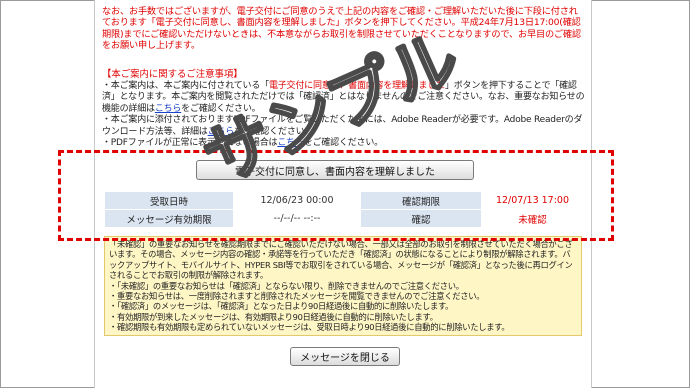 The width and height of the screenshot is (690, 388). Describe the element at coordinates (297, 218) in the screenshot. I see `expiry-value: --/--/-- --:--` at that location.